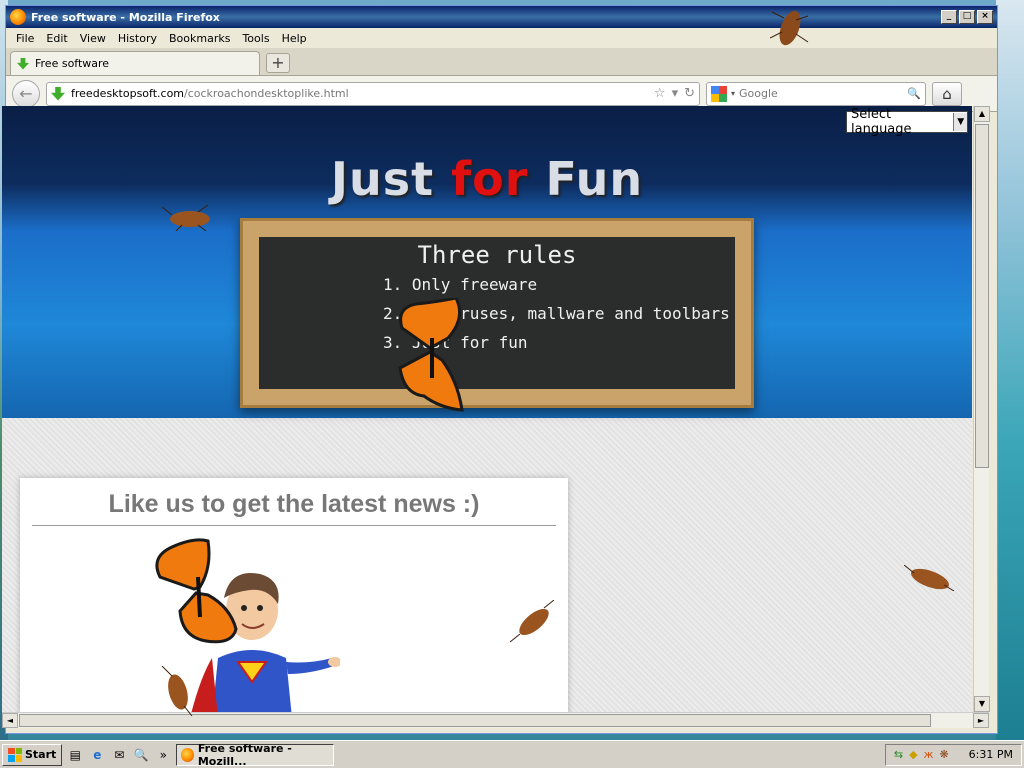 The height and width of the screenshot is (768, 1024). Describe the element at coordinates (816, 93) in the screenshot. I see `search-bar: ▾ Google 🔍` at that location.